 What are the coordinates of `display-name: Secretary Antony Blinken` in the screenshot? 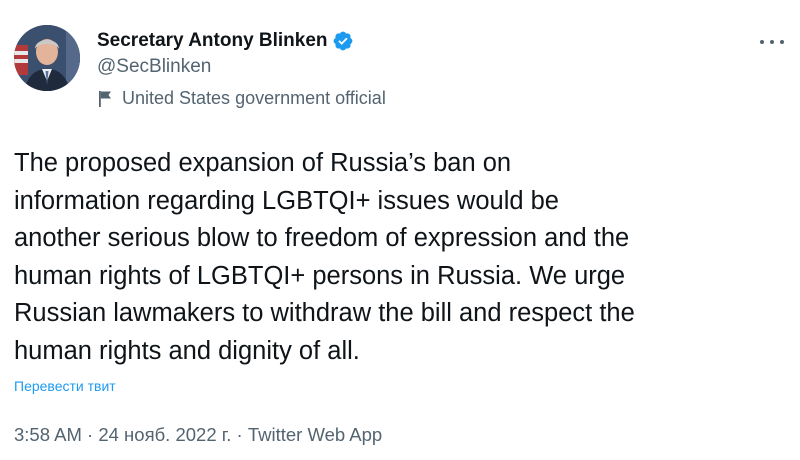 It's located at (212, 41).